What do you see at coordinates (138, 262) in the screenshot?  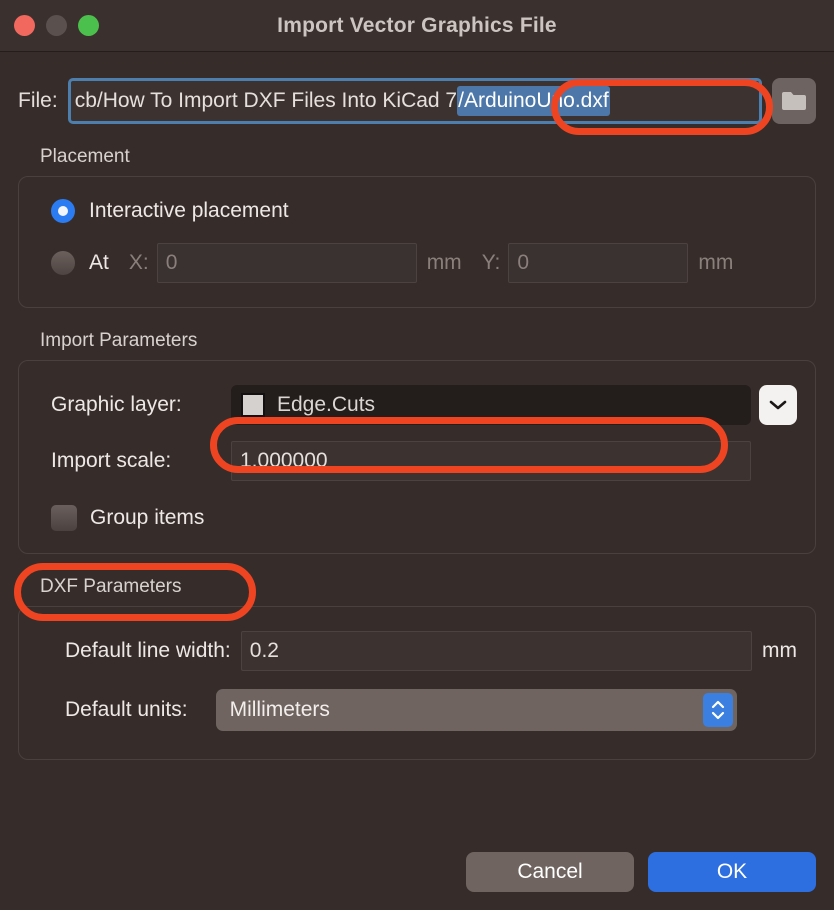 I see `x-coordinate-label: X:` at bounding box center [138, 262].